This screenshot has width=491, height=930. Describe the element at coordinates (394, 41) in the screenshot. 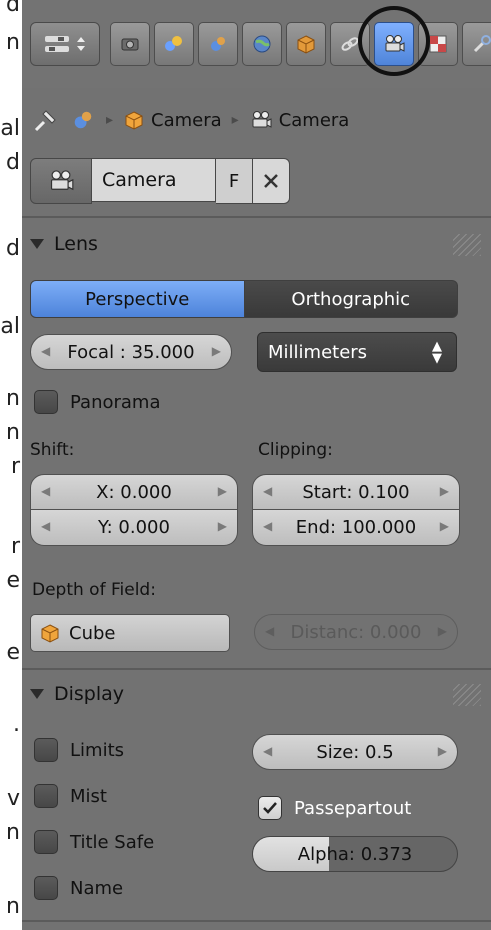

I see `annotation-circle` at that location.